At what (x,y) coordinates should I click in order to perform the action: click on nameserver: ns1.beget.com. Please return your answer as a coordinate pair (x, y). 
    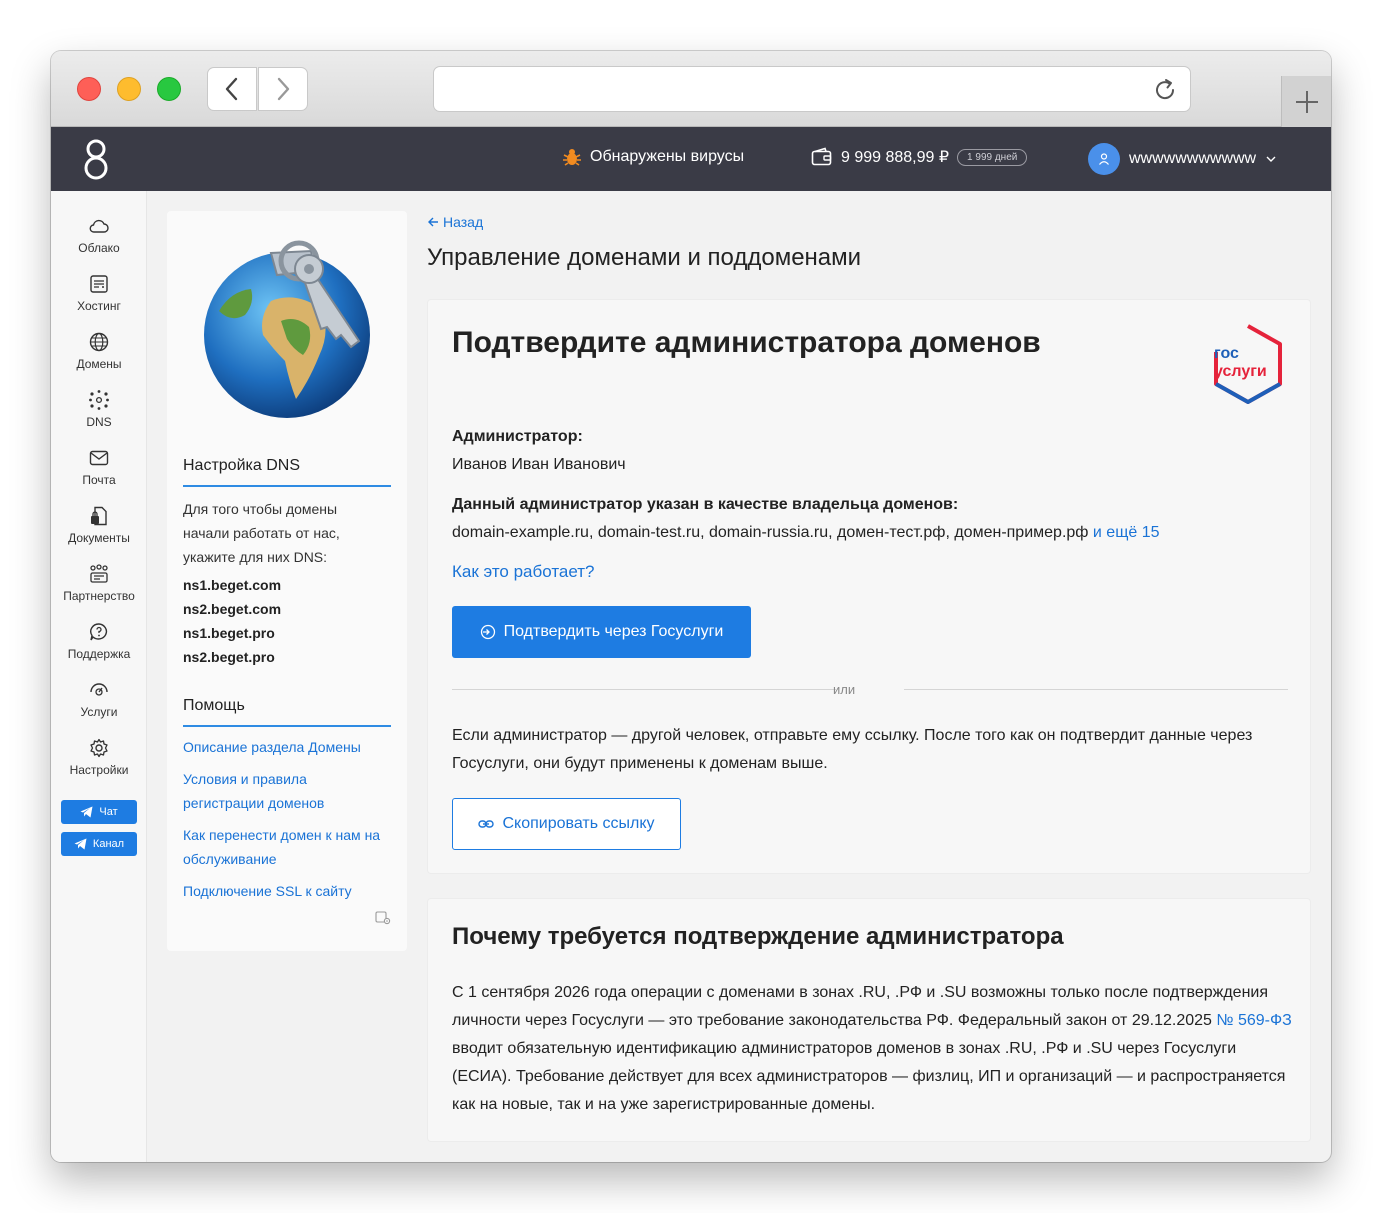
    Looking at the image, I should click on (232, 585).